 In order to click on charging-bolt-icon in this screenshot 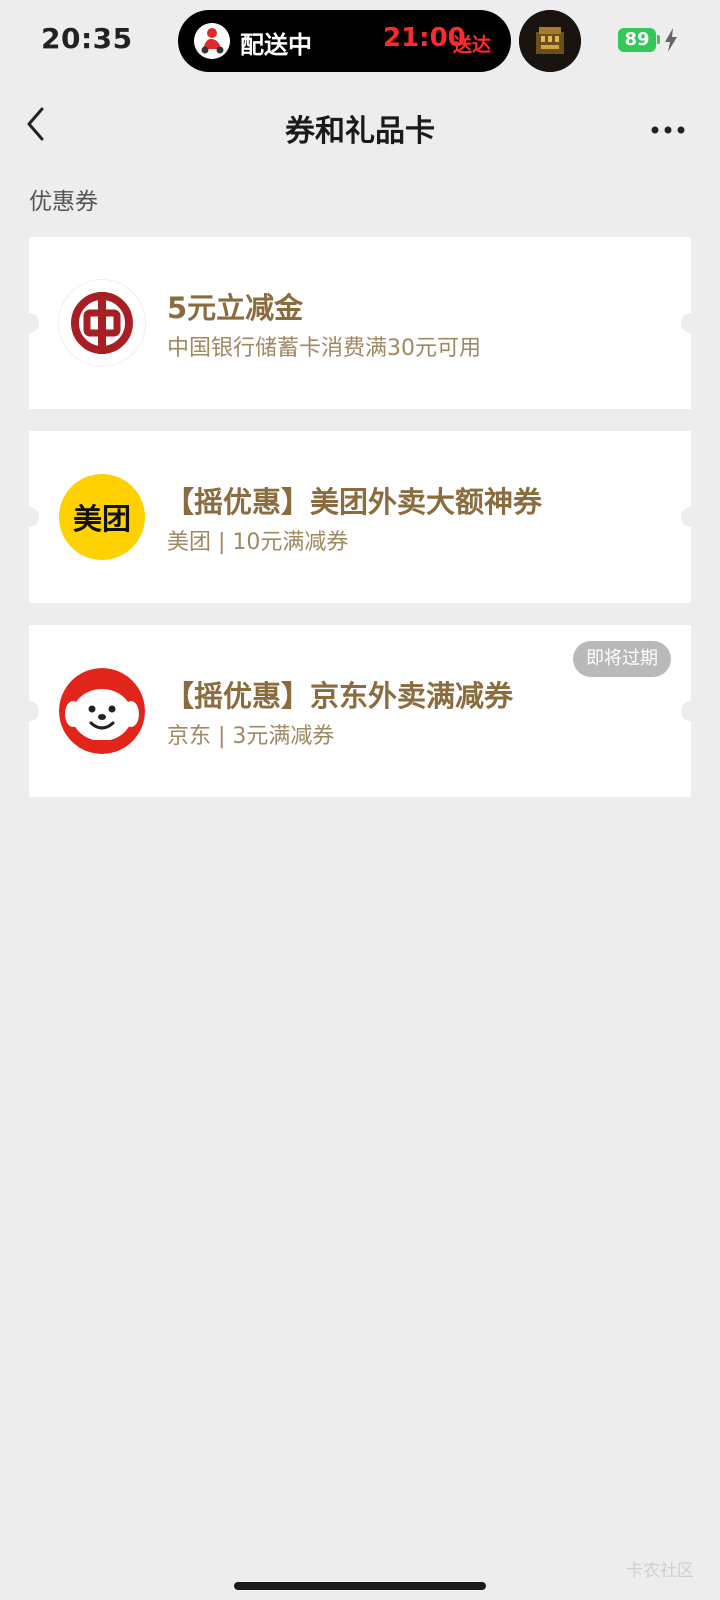, I will do `click(671, 40)`.